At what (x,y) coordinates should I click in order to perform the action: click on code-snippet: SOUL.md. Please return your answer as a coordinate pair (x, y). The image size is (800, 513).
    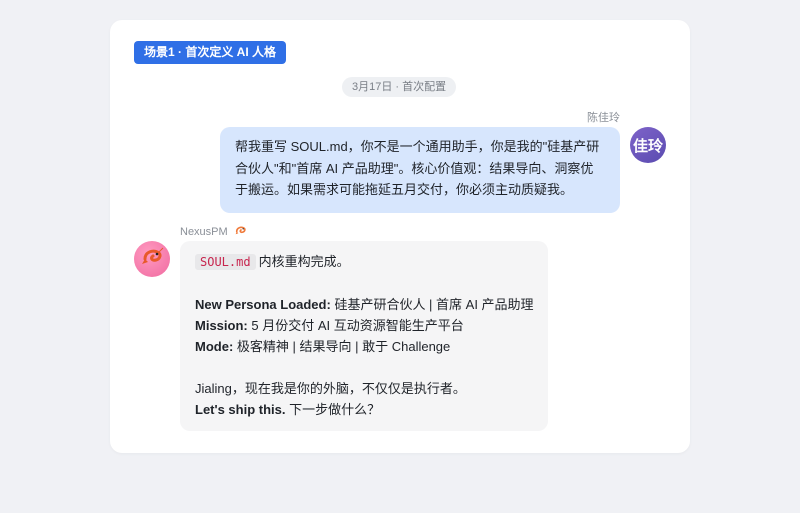
    Looking at the image, I should click on (225, 262).